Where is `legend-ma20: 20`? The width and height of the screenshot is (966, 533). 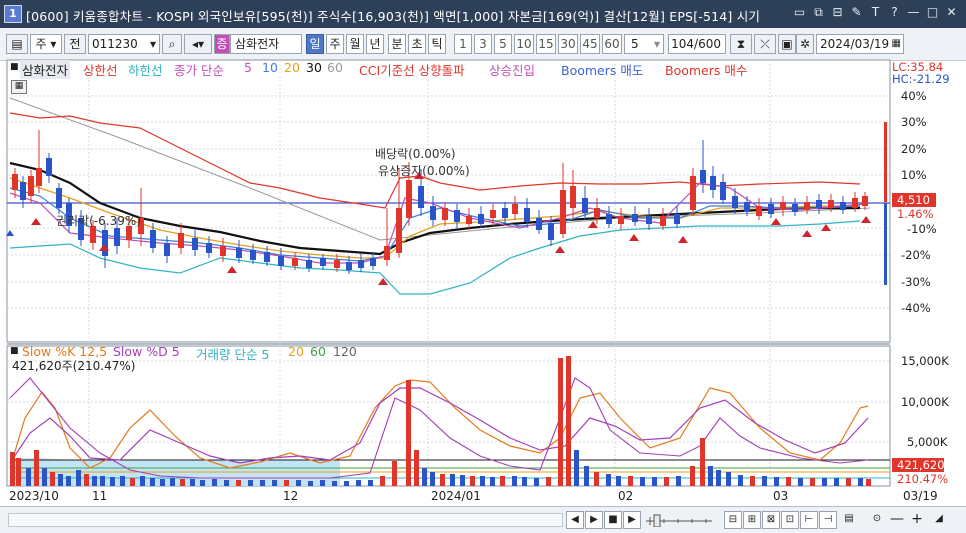 legend-ma20: 20 is located at coordinates (292, 67).